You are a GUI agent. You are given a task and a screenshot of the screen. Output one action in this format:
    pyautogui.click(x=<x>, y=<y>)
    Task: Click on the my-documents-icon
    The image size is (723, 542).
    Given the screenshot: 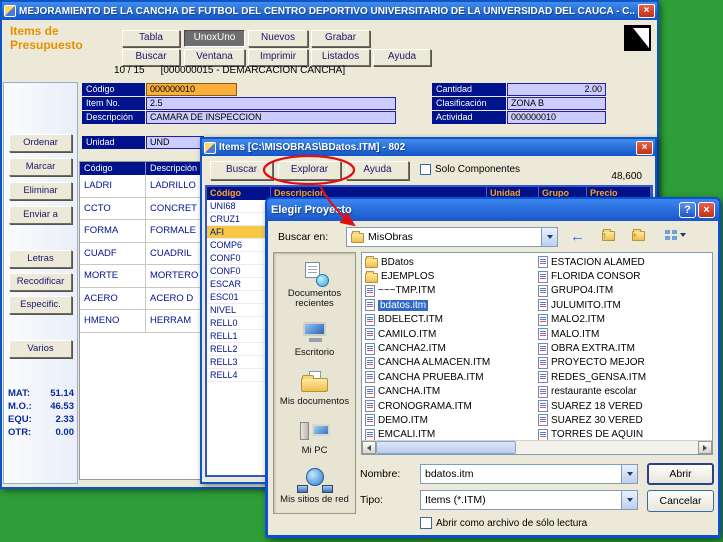 What is the action you would take?
    pyautogui.click(x=315, y=382)
    